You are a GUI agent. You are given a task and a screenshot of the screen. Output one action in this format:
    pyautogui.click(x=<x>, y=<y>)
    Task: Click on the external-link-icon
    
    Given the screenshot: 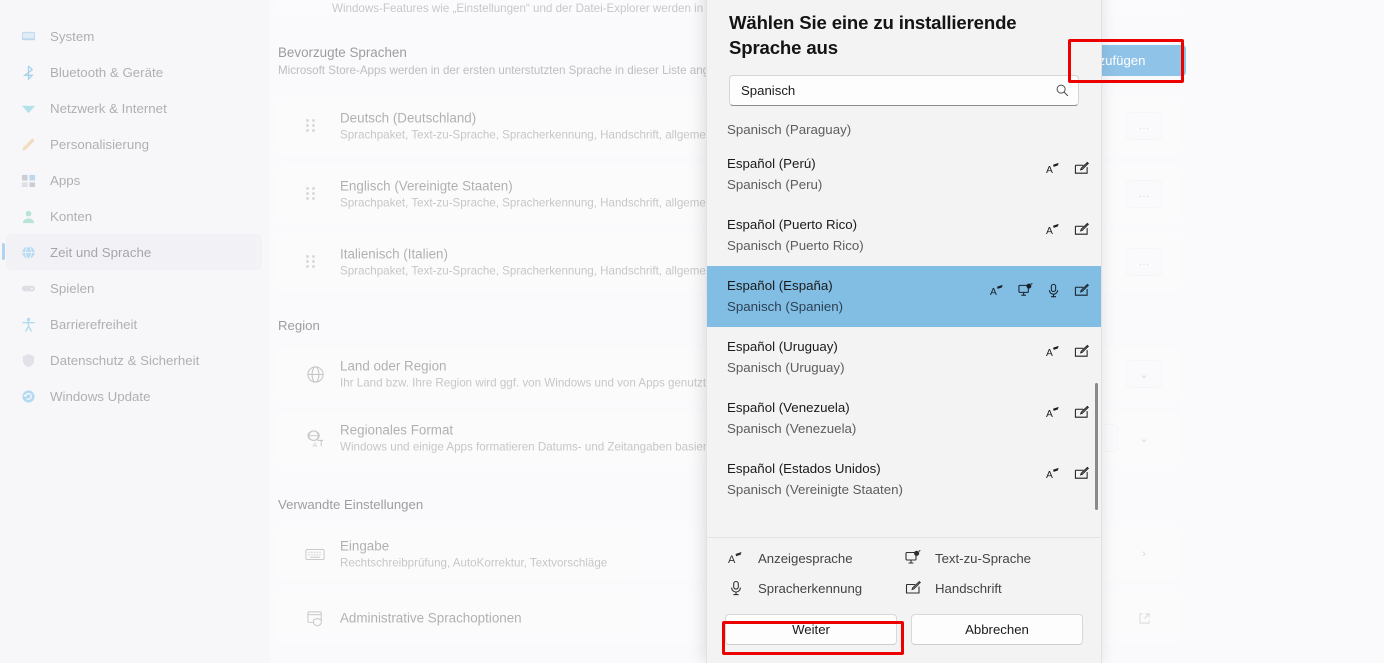 What is the action you would take?
    pyautogui.click(x=1144, y=618)
    